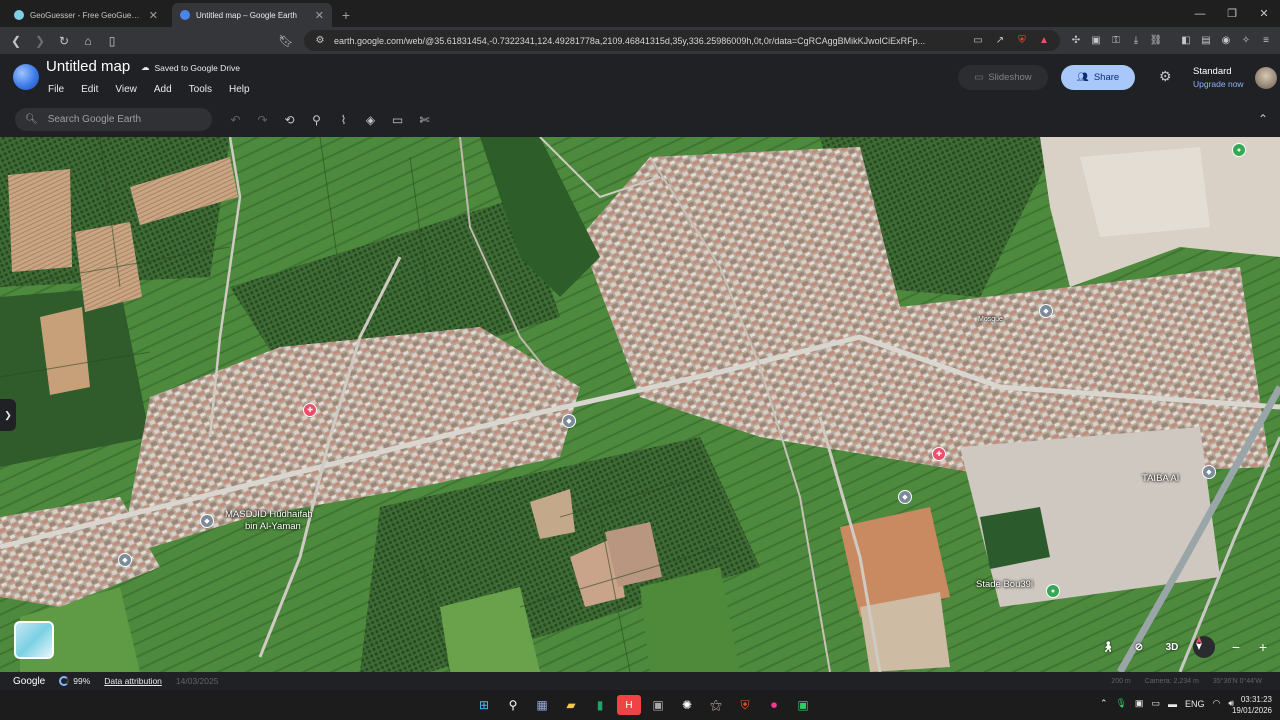  Describe the element at coordinates (64, 41) in the screenshot. I see `reload-icon: ↻` at that location.